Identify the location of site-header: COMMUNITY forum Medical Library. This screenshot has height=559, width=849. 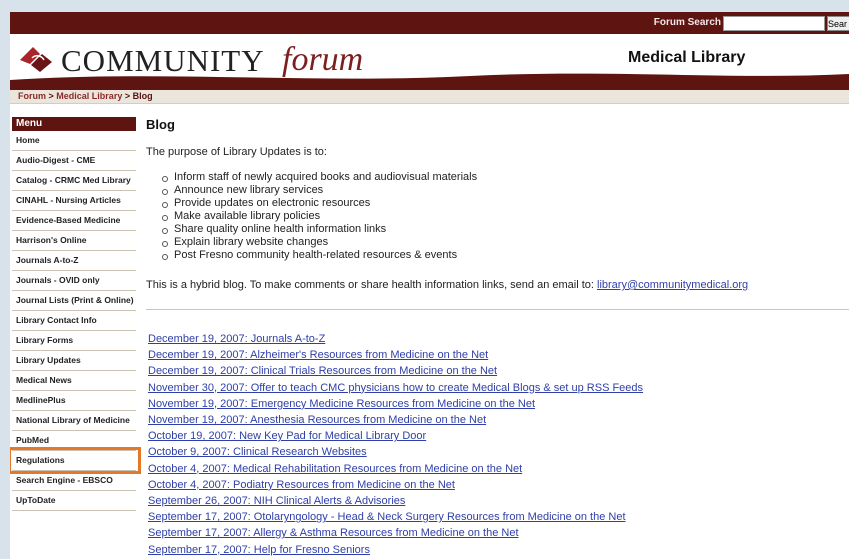
(429, 62).